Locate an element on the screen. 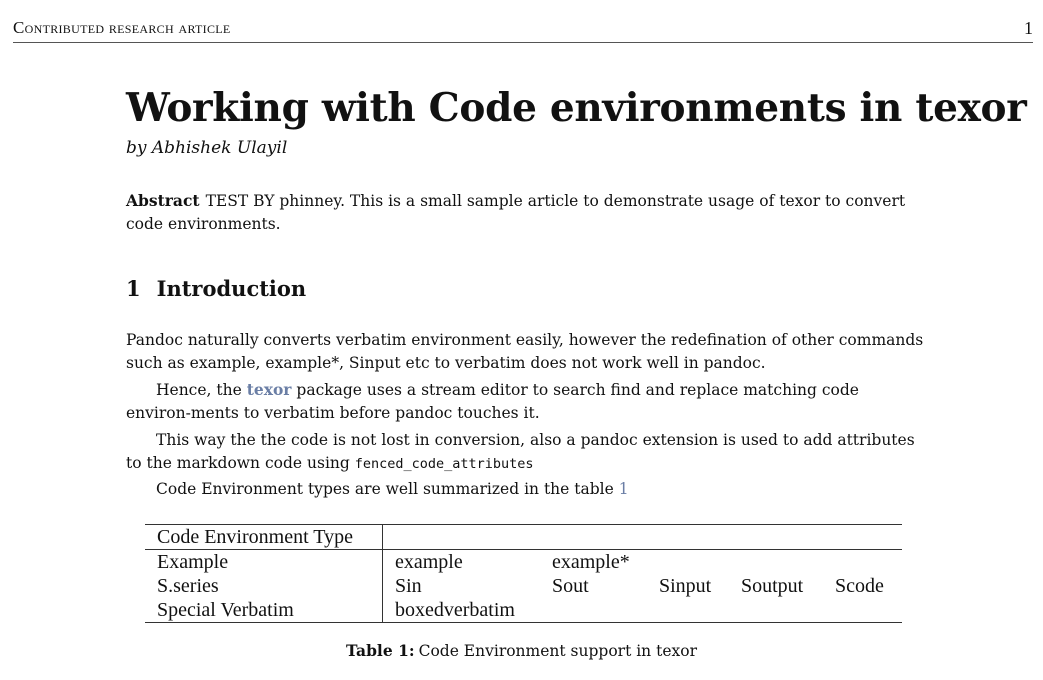 The height and width of the screenshot is (680, 1043). table-cell: example* is located at coordinates (591, 562).